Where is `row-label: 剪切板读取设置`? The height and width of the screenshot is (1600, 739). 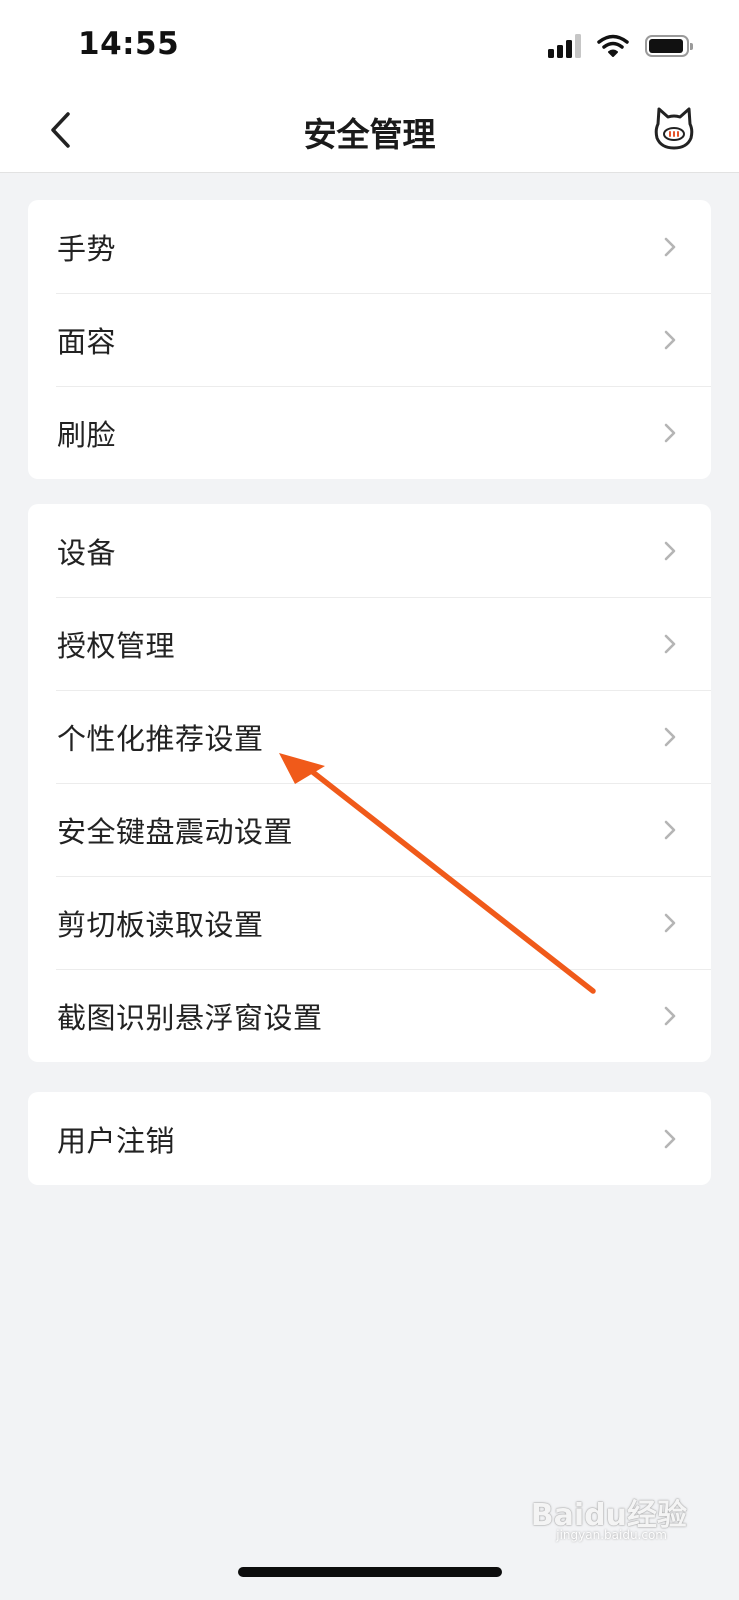
row-label: 剪切板读取设置 is located at coordinates (160, 924).